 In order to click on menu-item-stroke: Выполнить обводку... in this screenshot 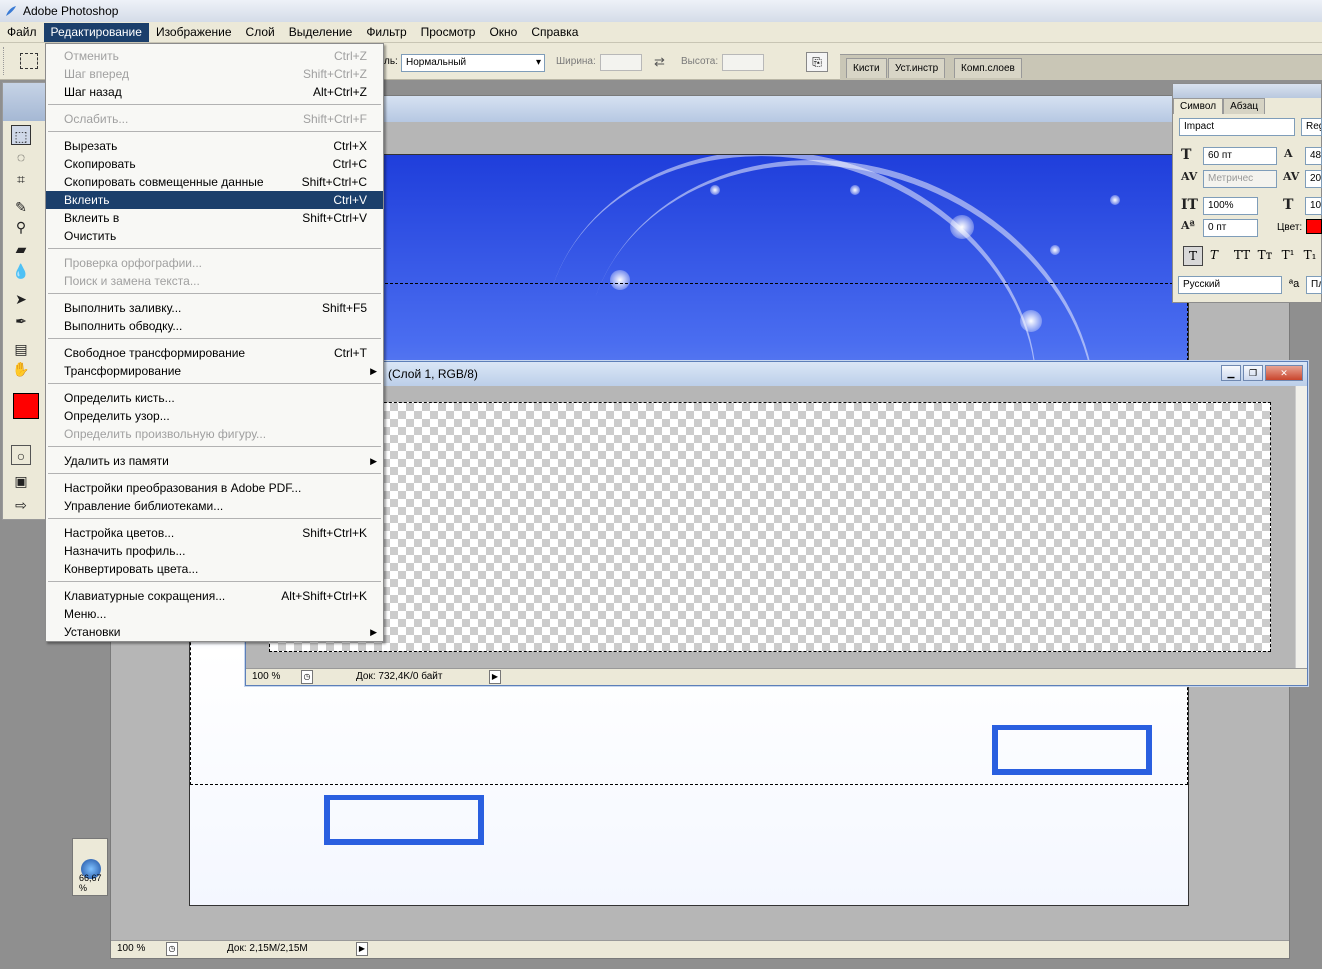, I will do `click(214, 326)`.